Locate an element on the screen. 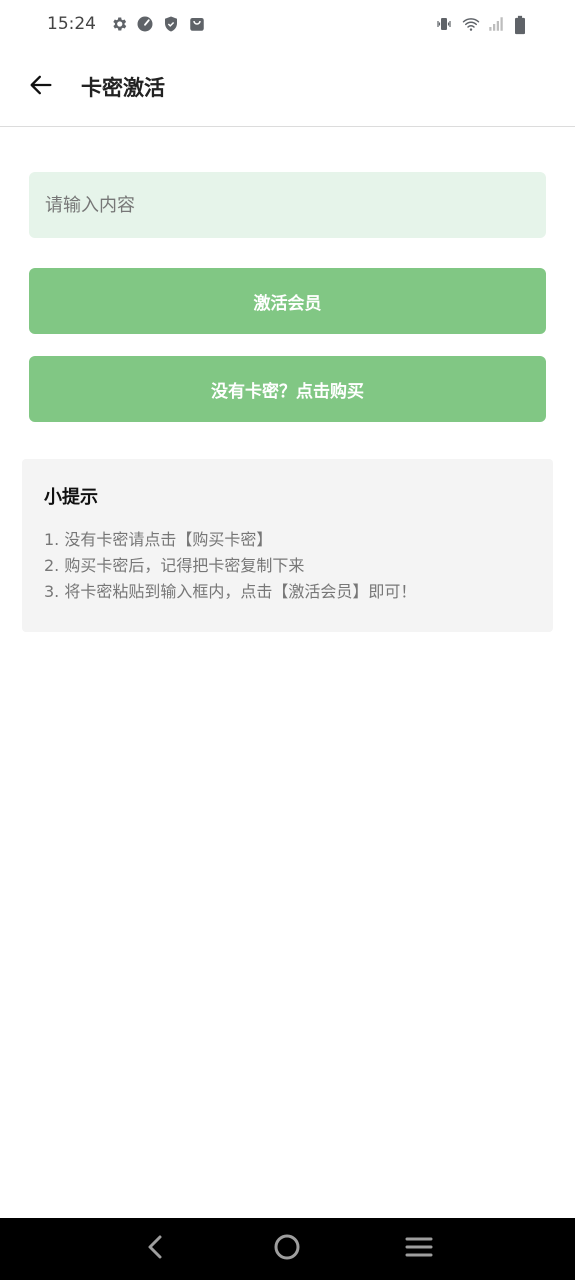 The height and width of the screenshot is (1280, 575). system-nav-bar is located at coordinates (287, 1249).